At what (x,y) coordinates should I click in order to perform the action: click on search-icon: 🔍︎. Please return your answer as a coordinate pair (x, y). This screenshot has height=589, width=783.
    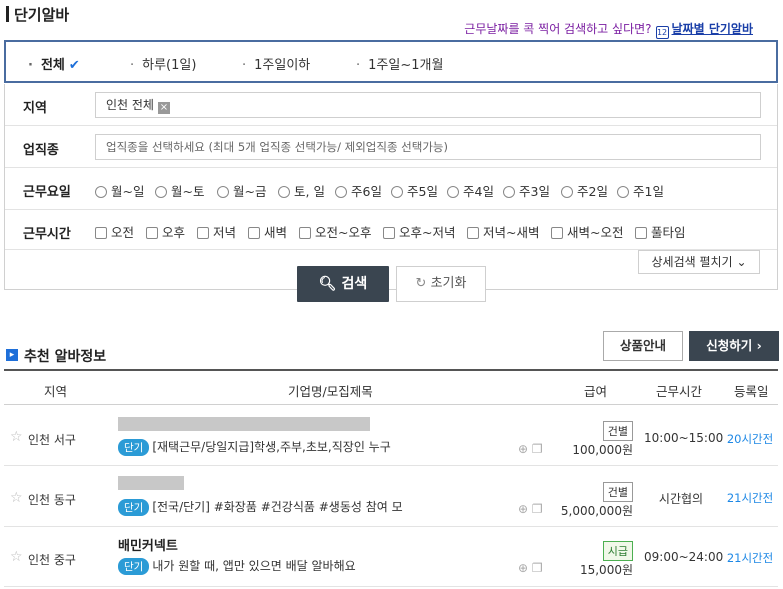
    Looking at the image, I should click on (327, 284).